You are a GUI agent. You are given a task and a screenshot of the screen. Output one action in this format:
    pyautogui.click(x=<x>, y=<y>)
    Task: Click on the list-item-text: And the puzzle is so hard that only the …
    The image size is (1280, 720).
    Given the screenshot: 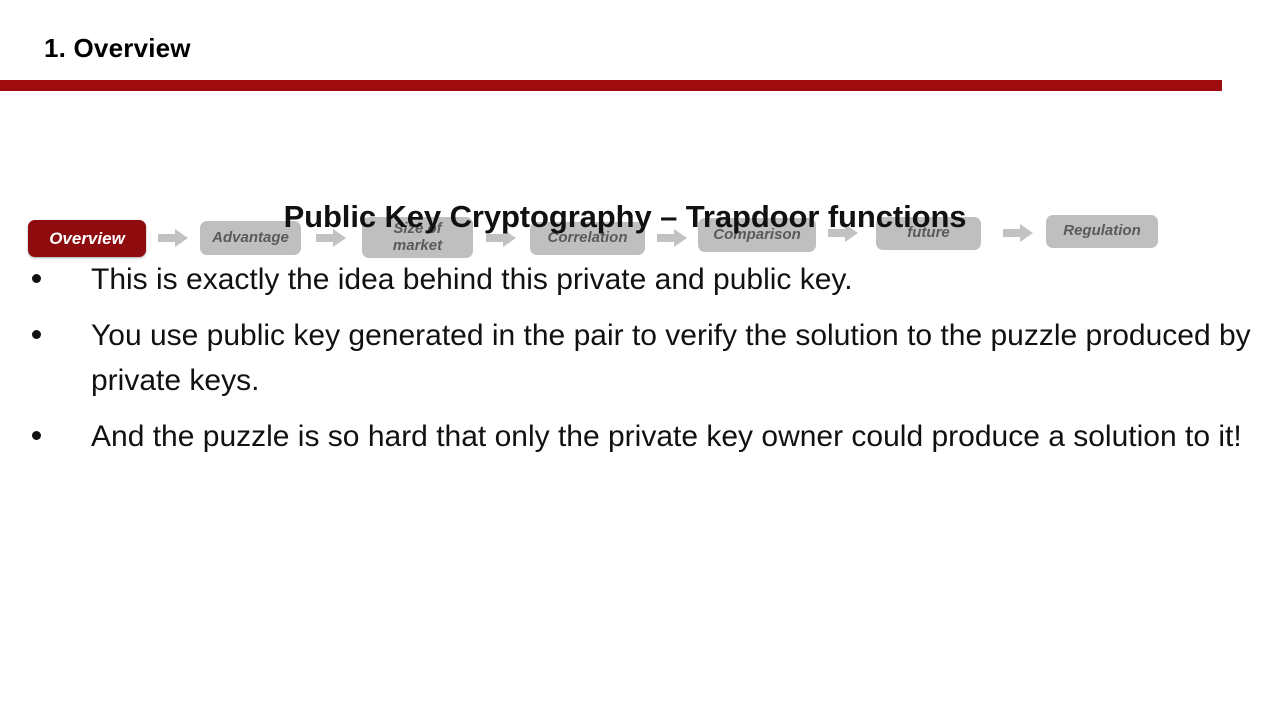 What is the action you would take?
    pyautogui.click(x=666, y=436)
    